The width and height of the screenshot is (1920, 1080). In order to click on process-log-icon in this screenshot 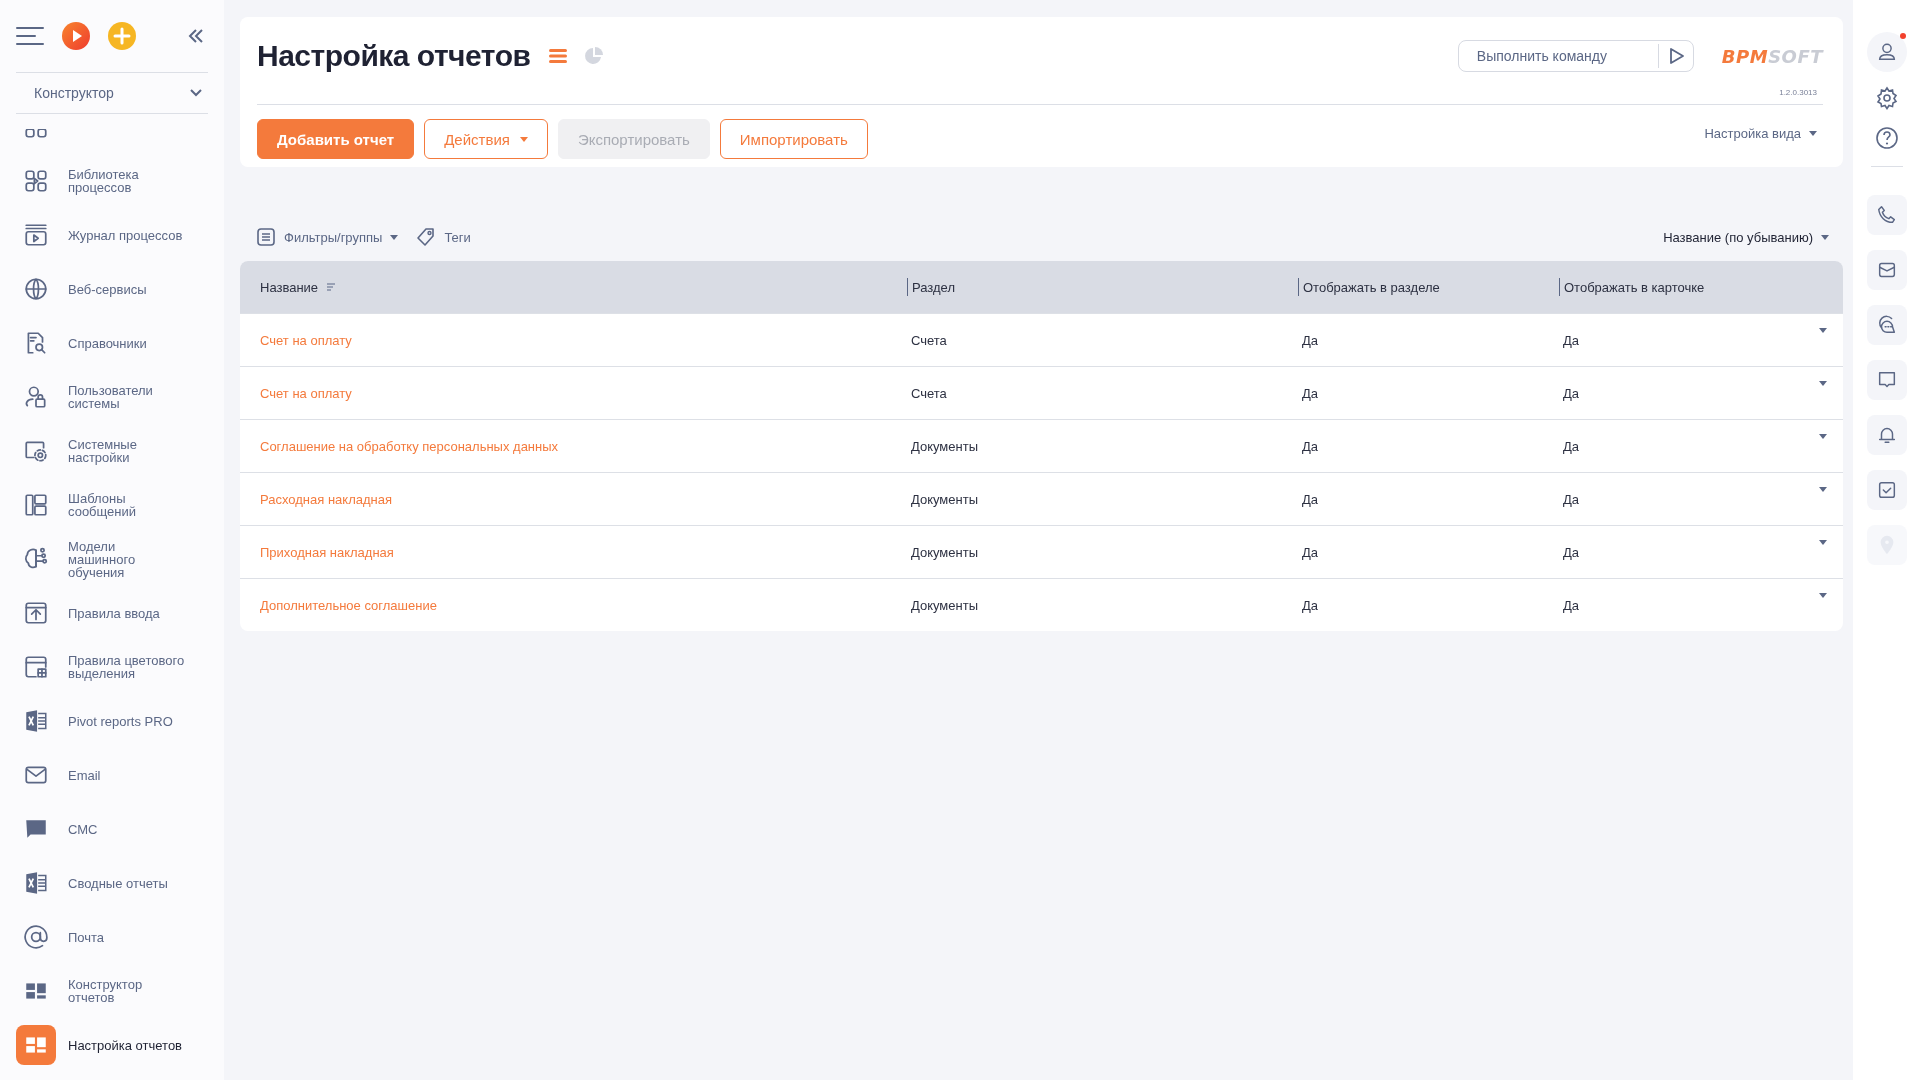, I will do `click(36, 235)`.